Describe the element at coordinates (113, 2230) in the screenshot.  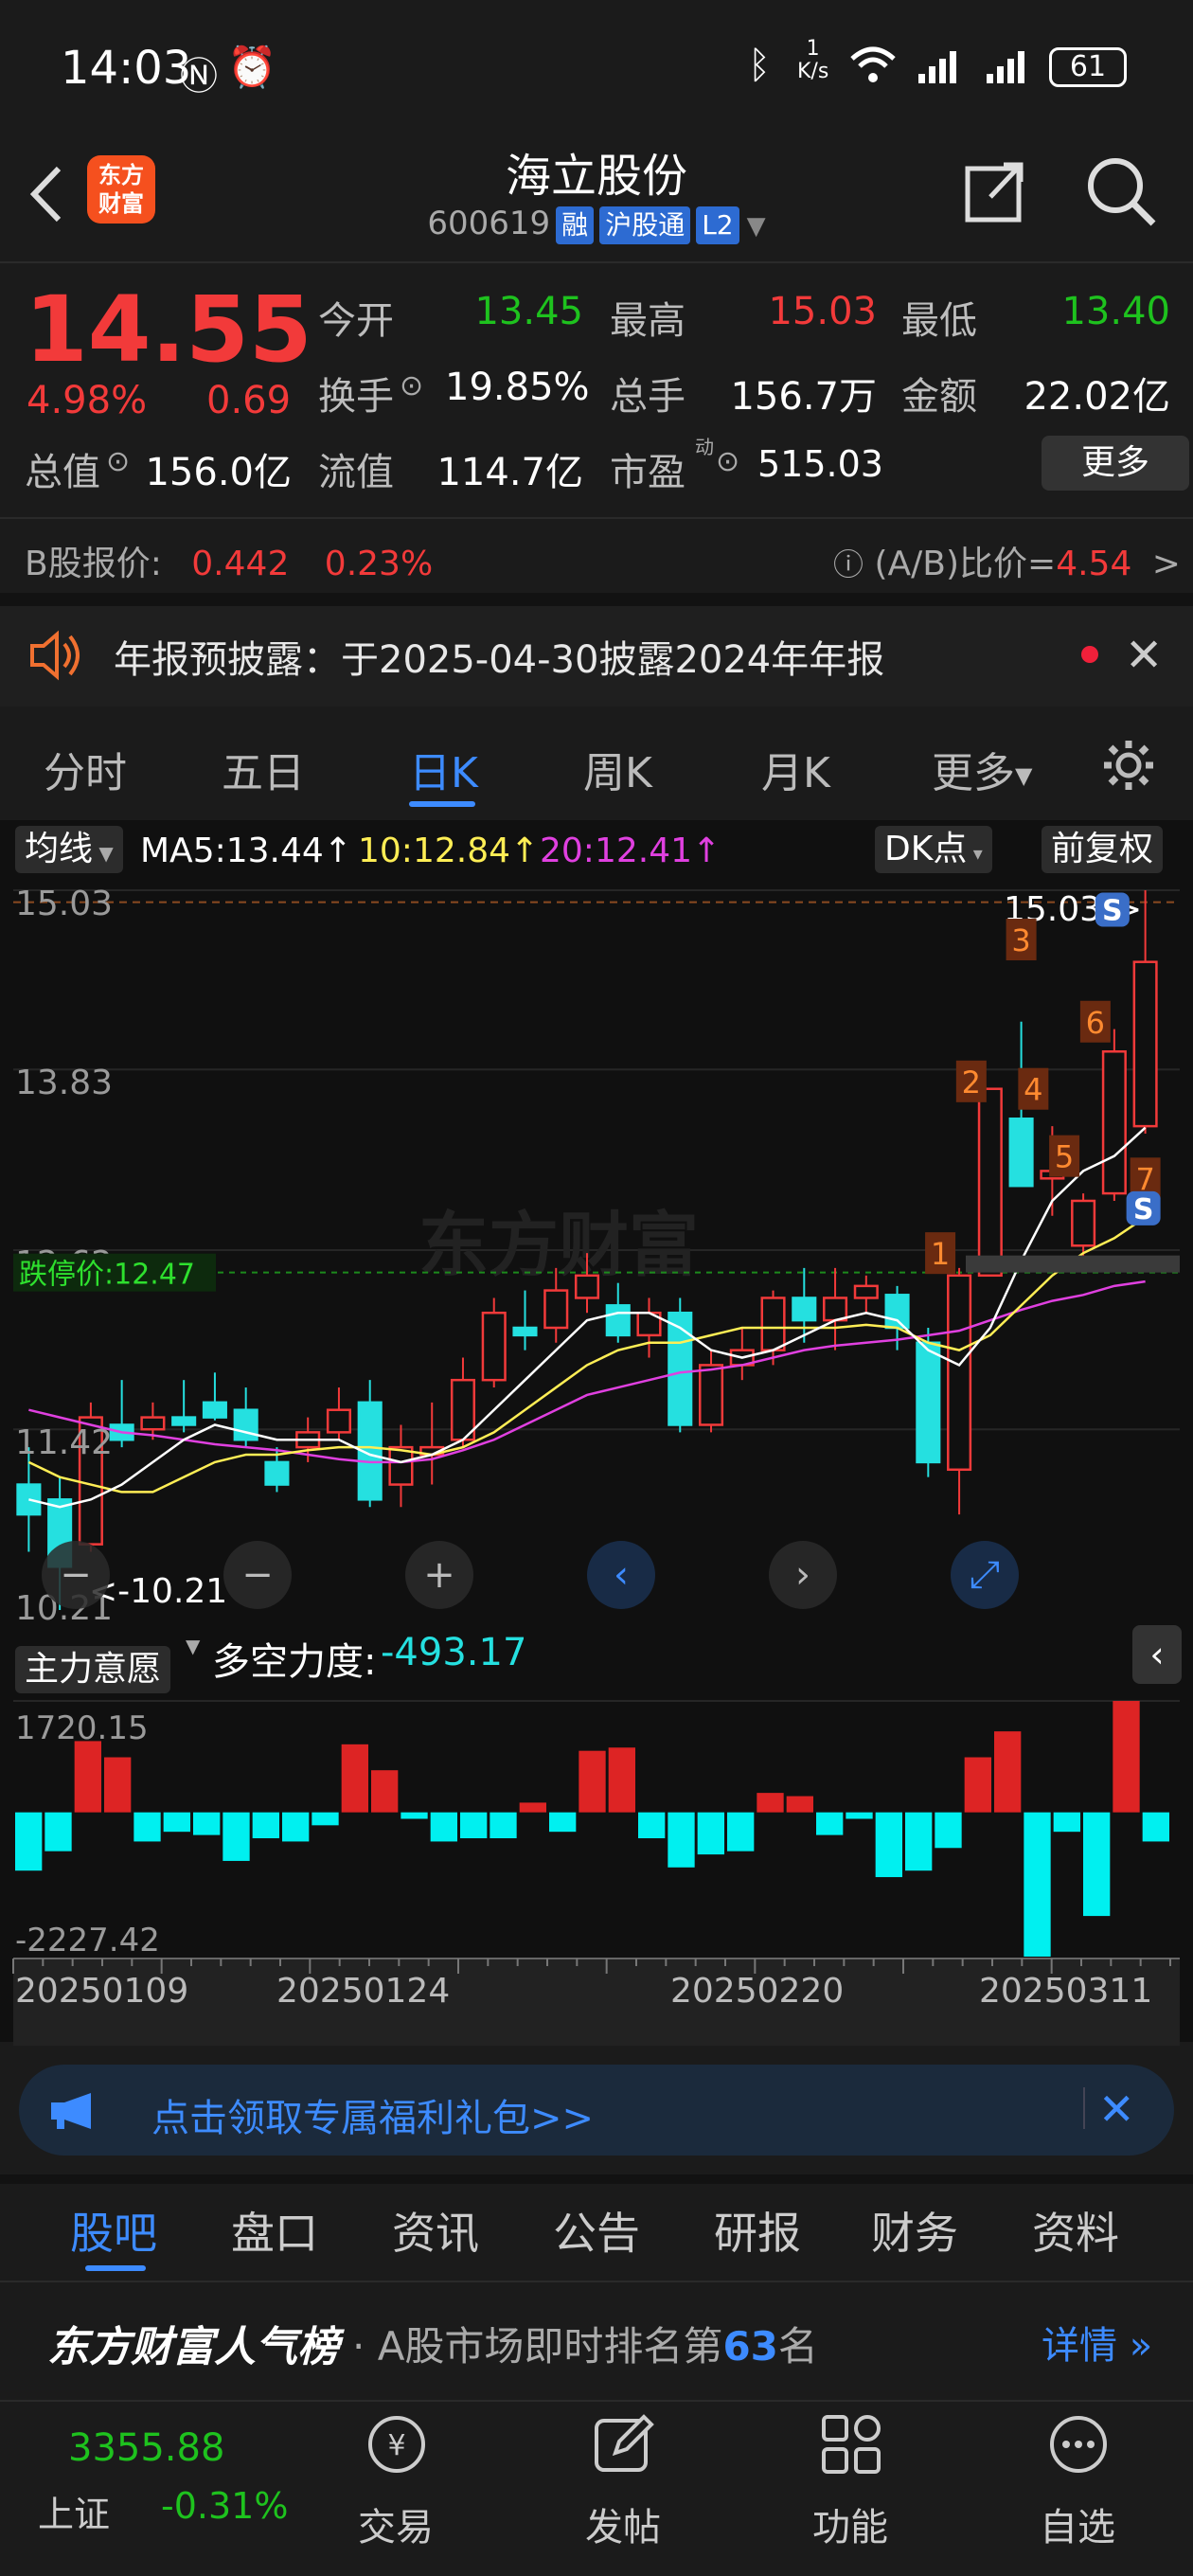
I see `tab-forum: 股吧` at that location.